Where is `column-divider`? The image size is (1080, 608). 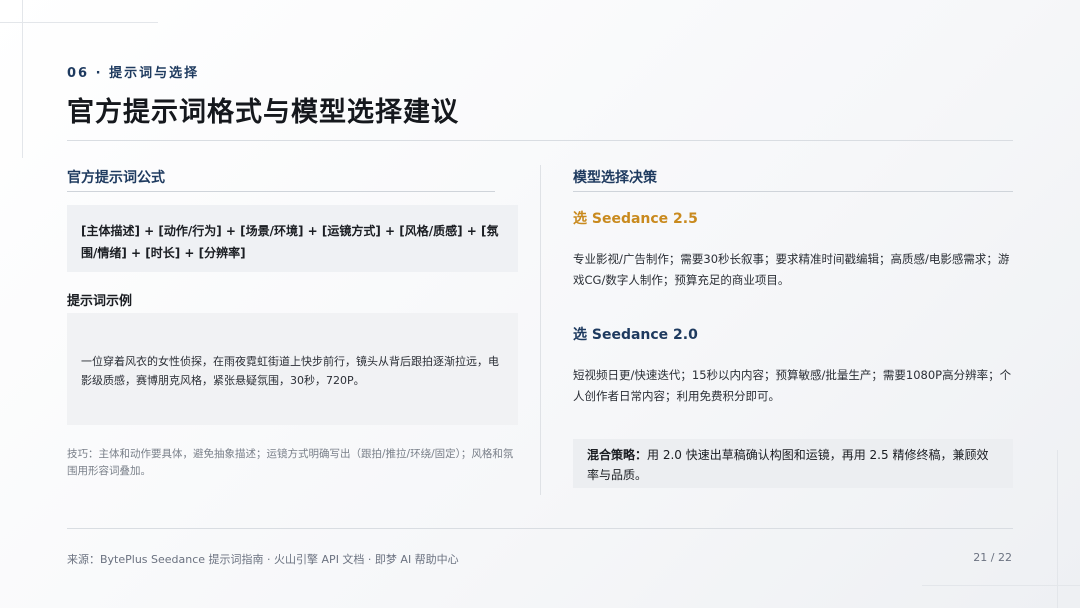
column-divider is located at coordinates (540, 330).